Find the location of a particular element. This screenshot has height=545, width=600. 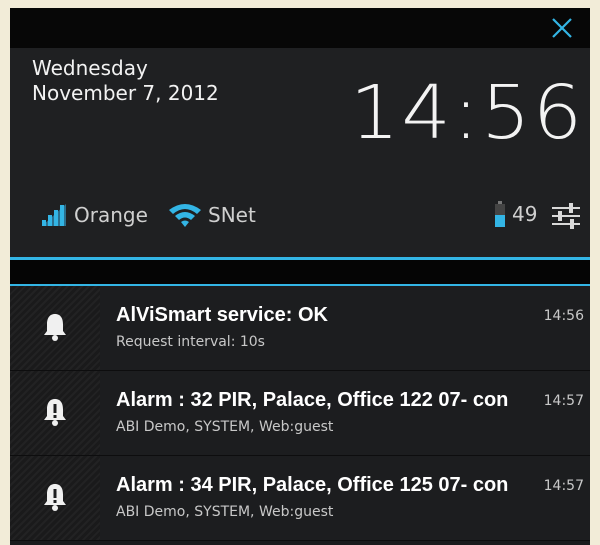

close-icon is located at coordinates (562, 28).